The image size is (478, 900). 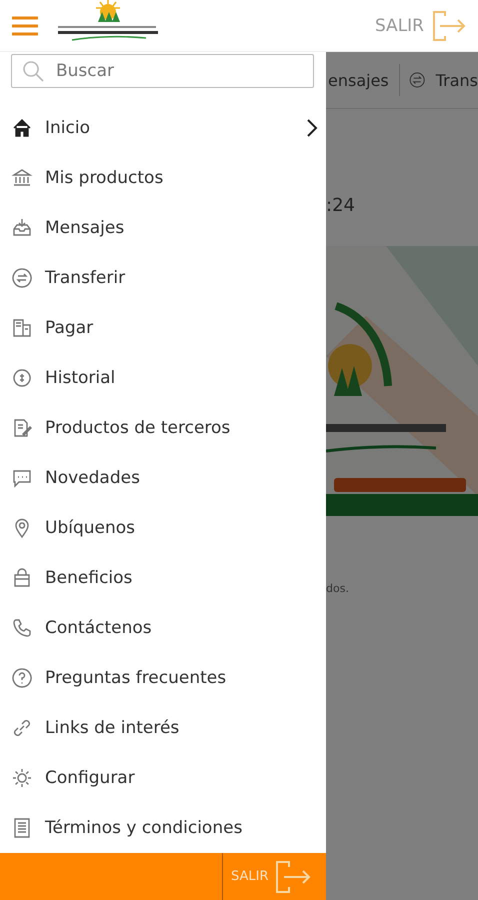 I want to click on menu-item: Ubíquenos, so click(x=163, y=528).